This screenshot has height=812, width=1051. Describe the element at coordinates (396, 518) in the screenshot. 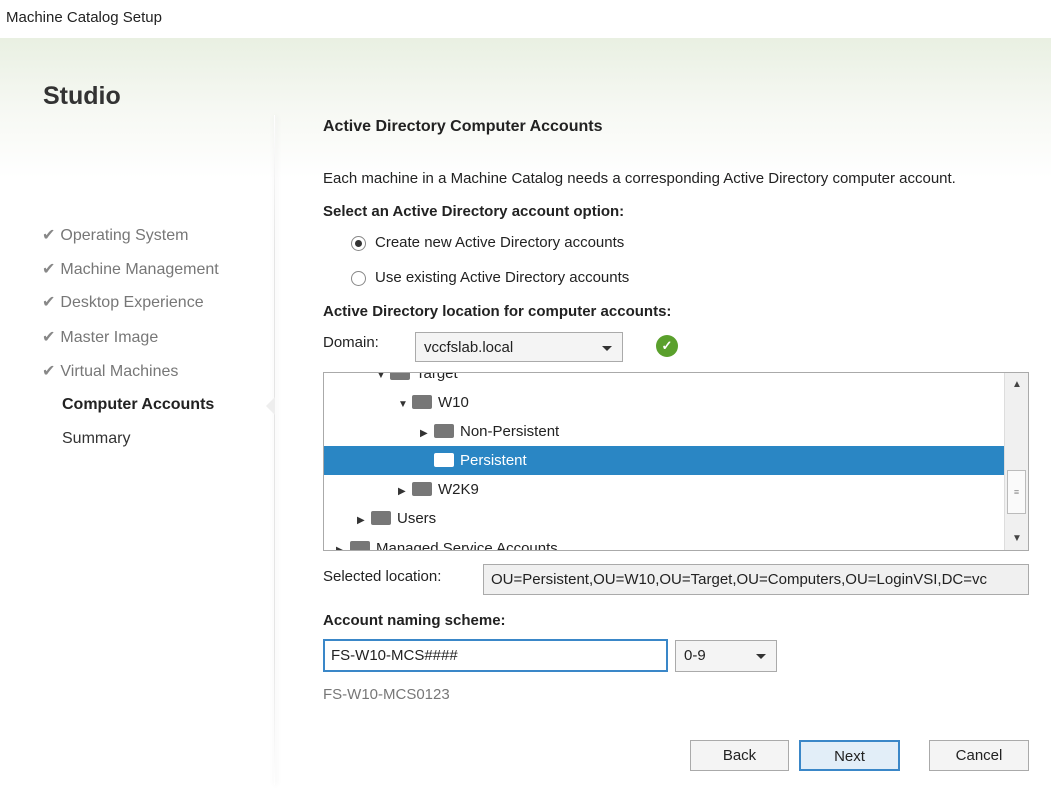

I see `tree-node-users: ▶ Users` at that location.